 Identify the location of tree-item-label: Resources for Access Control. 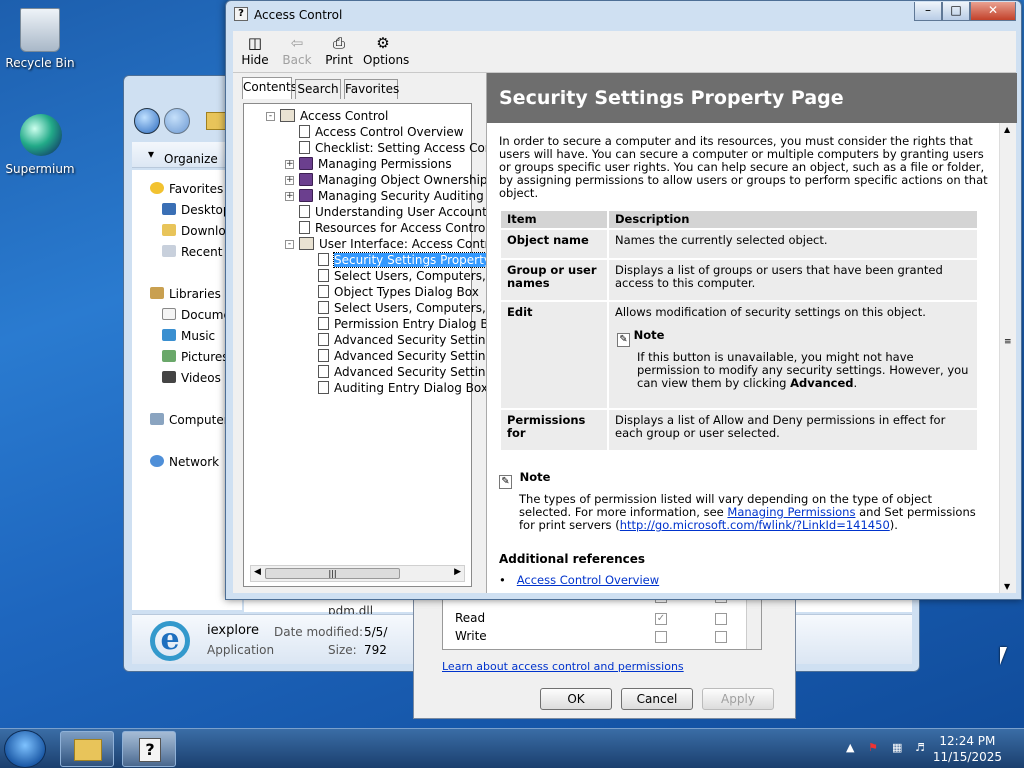
(402, 228).